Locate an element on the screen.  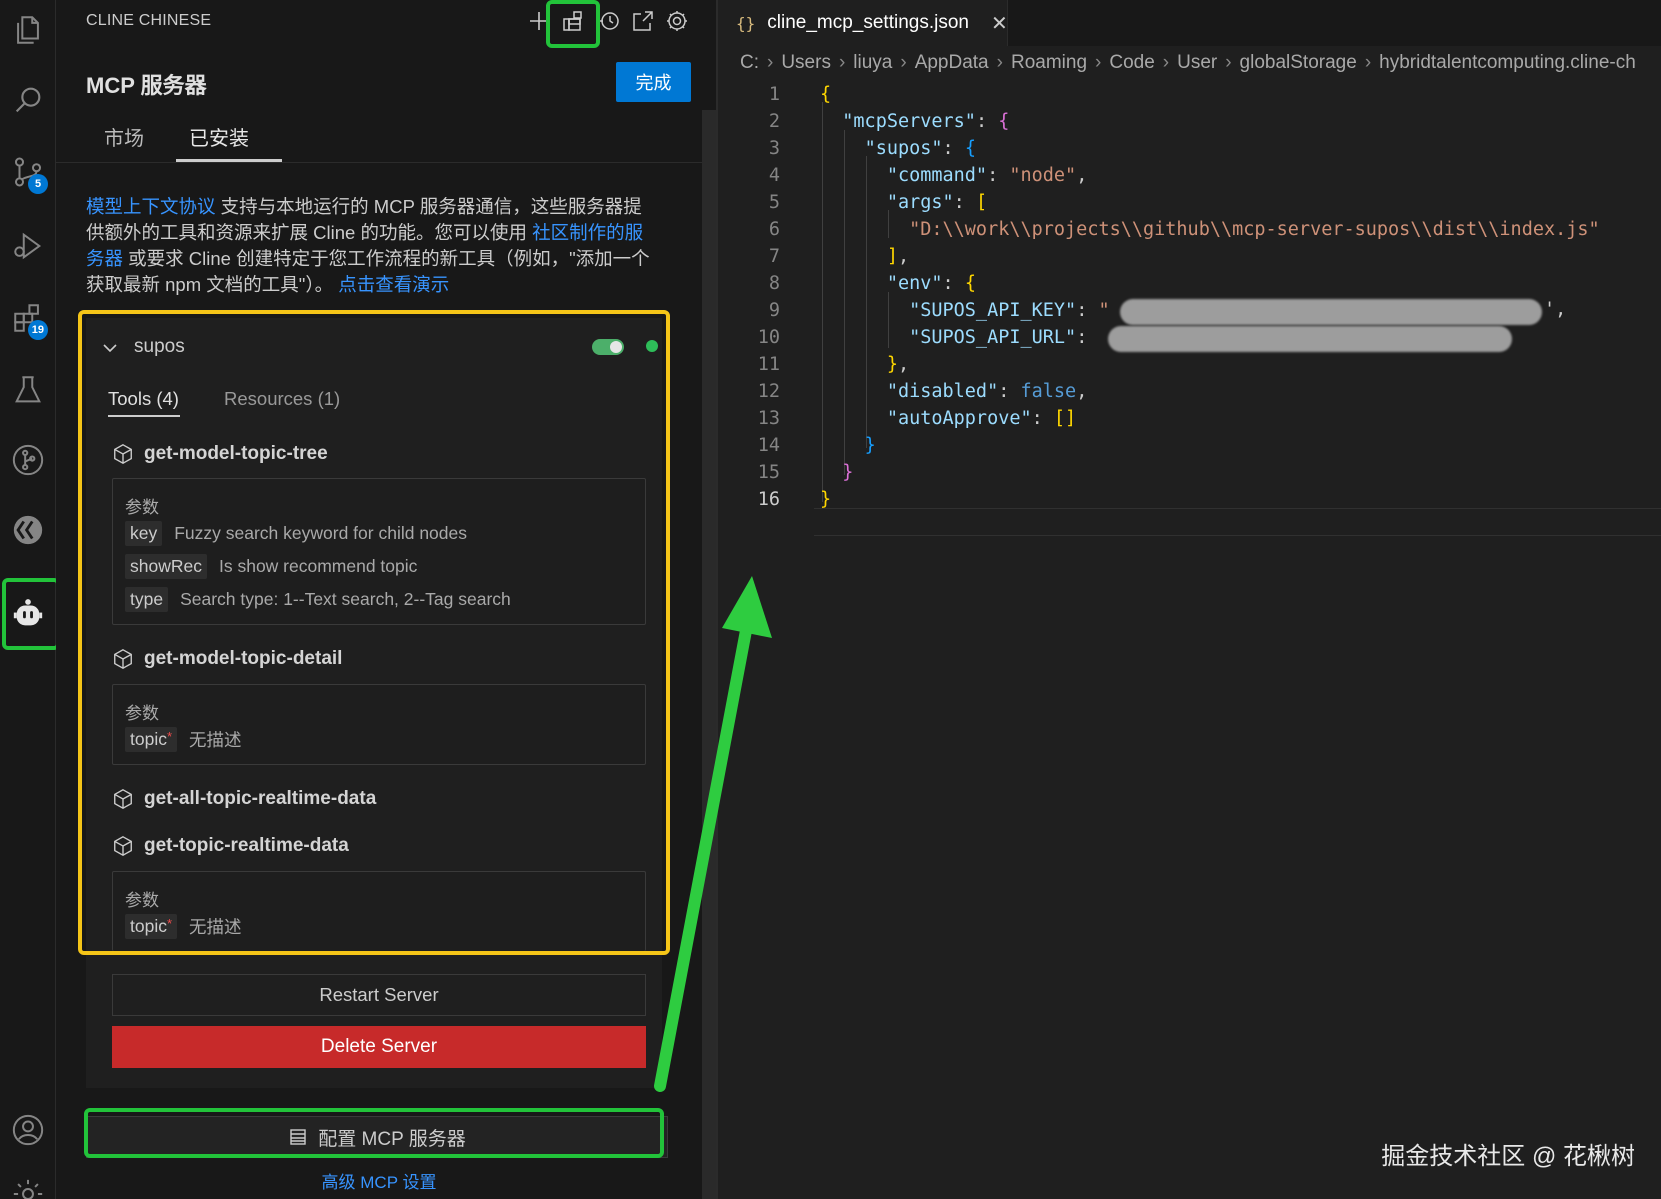
history-icon is located at coordinates (609, 21).